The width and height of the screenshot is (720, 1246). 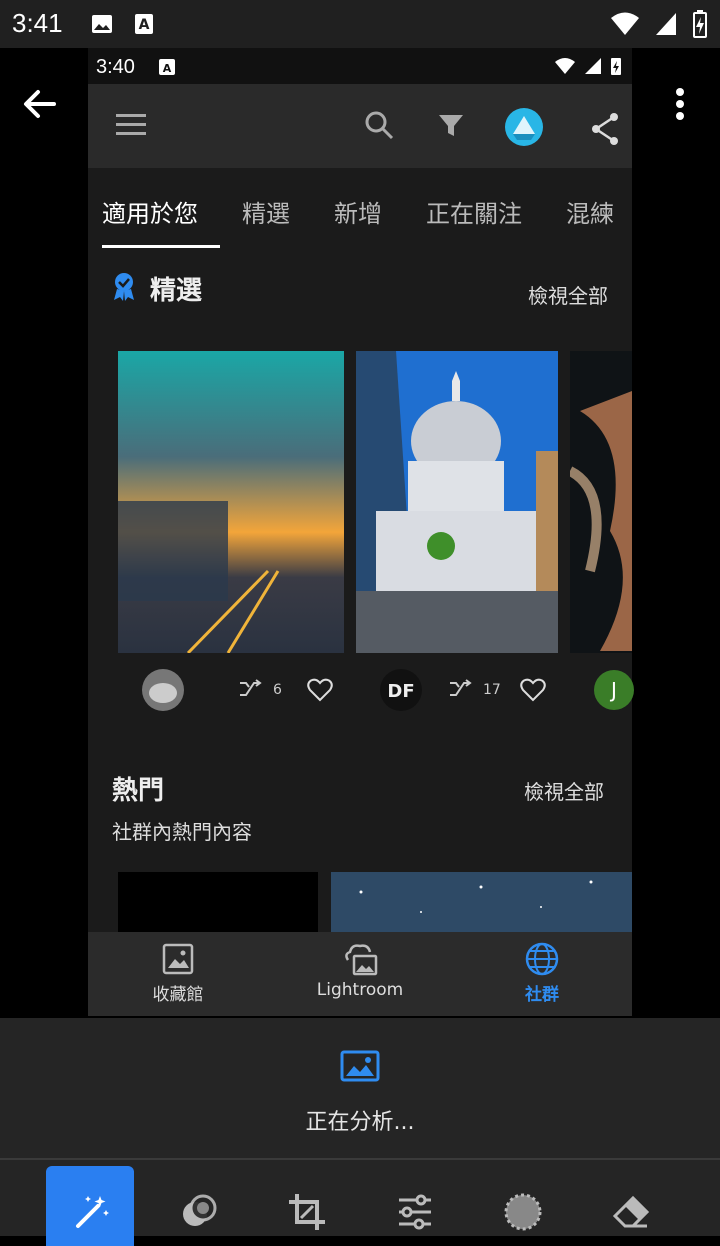 What do you see at coordinates (360, 126) in the screenshot?
I see `app-bar` at bounding box center [360, 126].